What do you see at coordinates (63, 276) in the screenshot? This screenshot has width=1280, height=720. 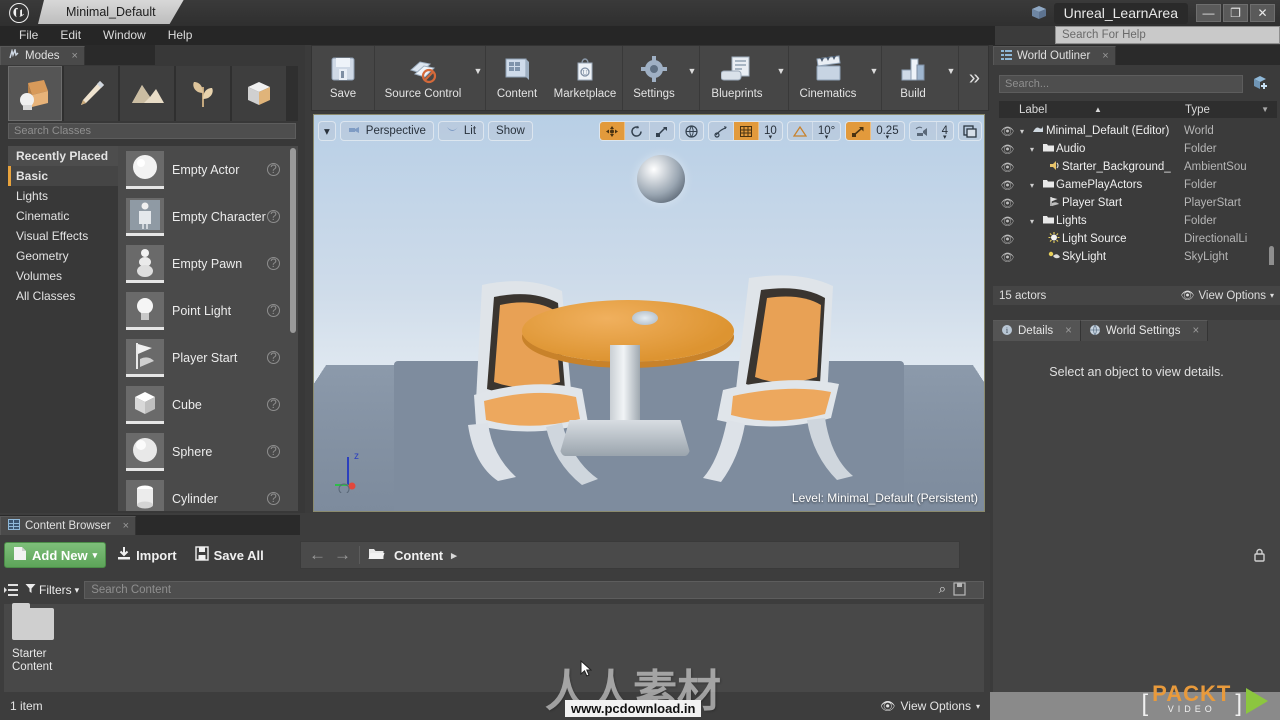 I see `category-volumes: Volumes` at bounding box center [63, 276].